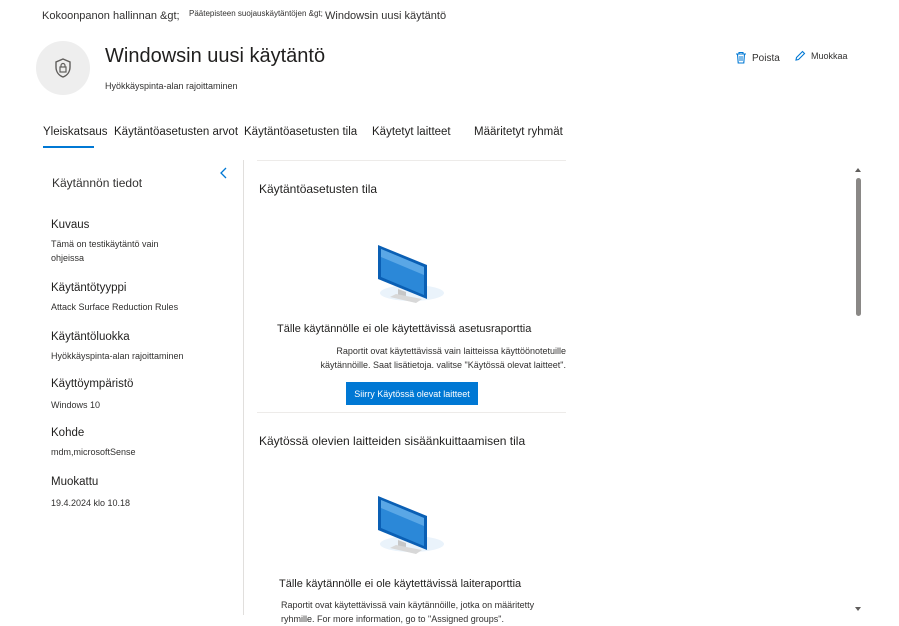 This screenshot has height=626, width=899. Describe the element at coordinates (256, 13) in the screenshot. I see `breadcrumb-item-endpoint-security: Päätepisteen suojauskäytäntöjen &gt;` at that location.